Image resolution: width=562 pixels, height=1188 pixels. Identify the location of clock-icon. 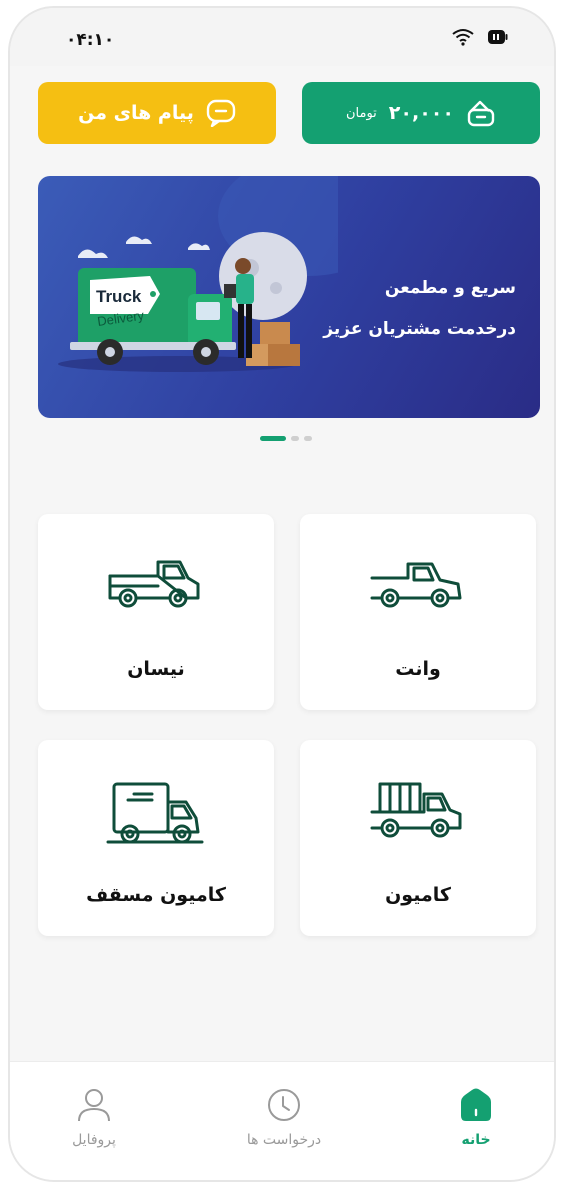
(284, 1105).